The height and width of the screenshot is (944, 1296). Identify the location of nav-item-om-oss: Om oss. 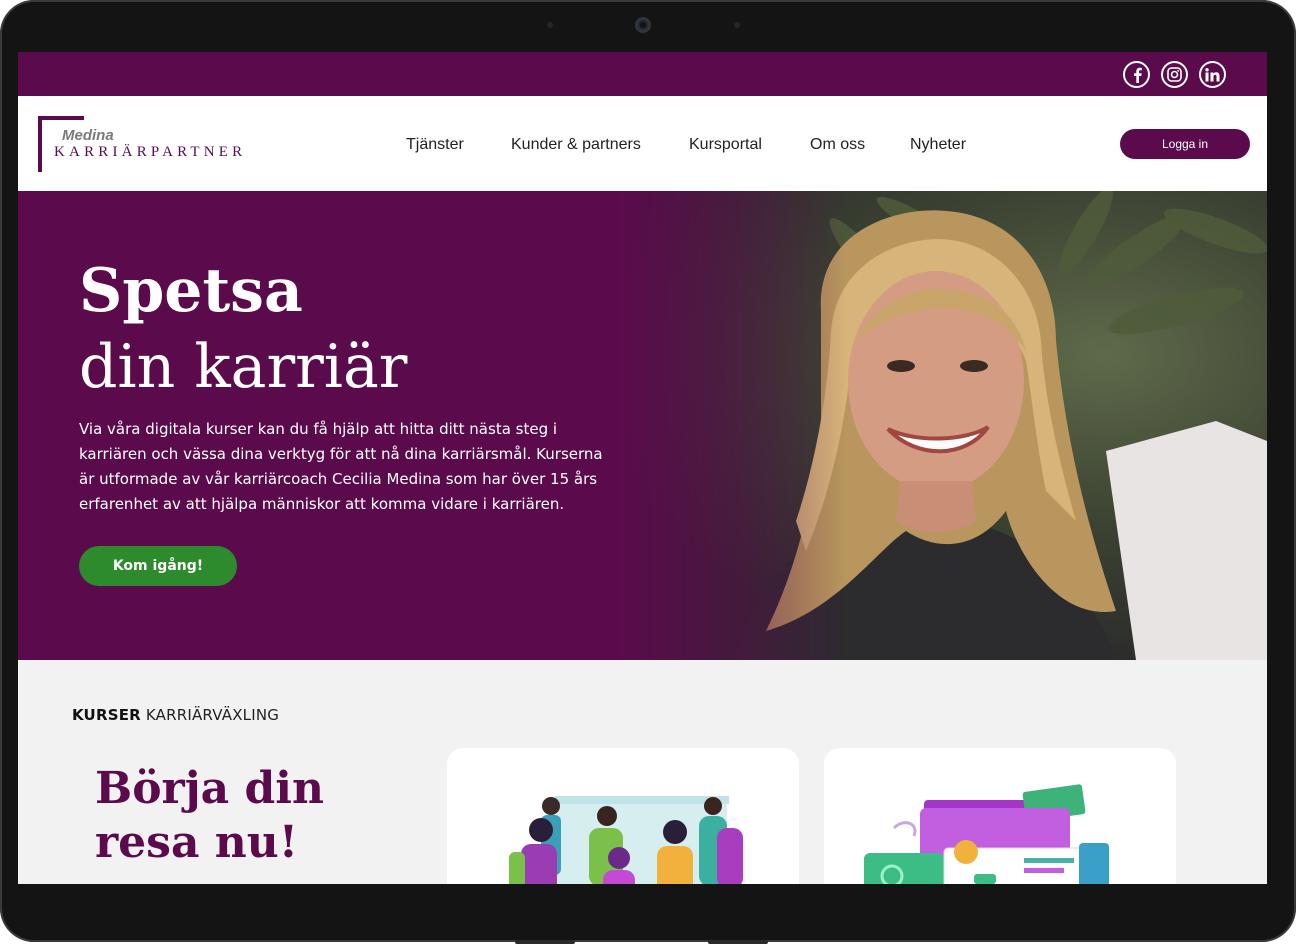
(837, 145).